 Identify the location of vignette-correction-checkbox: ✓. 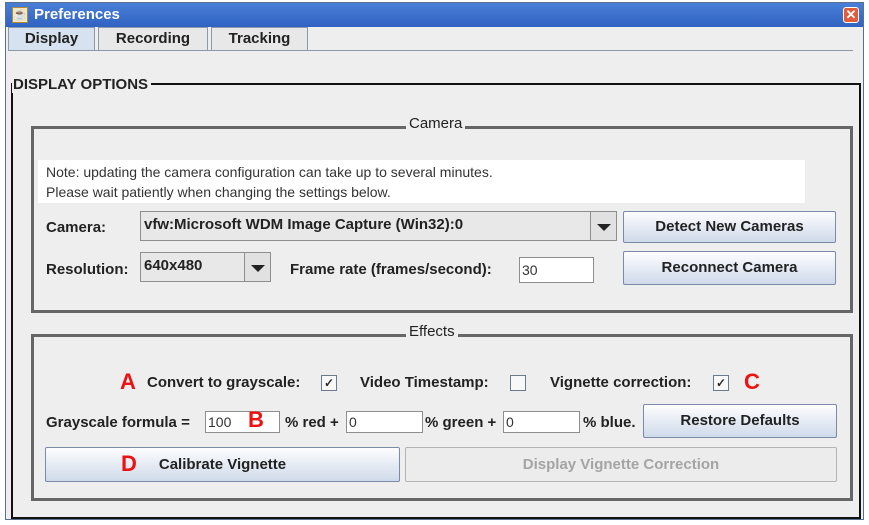
(721, 383).